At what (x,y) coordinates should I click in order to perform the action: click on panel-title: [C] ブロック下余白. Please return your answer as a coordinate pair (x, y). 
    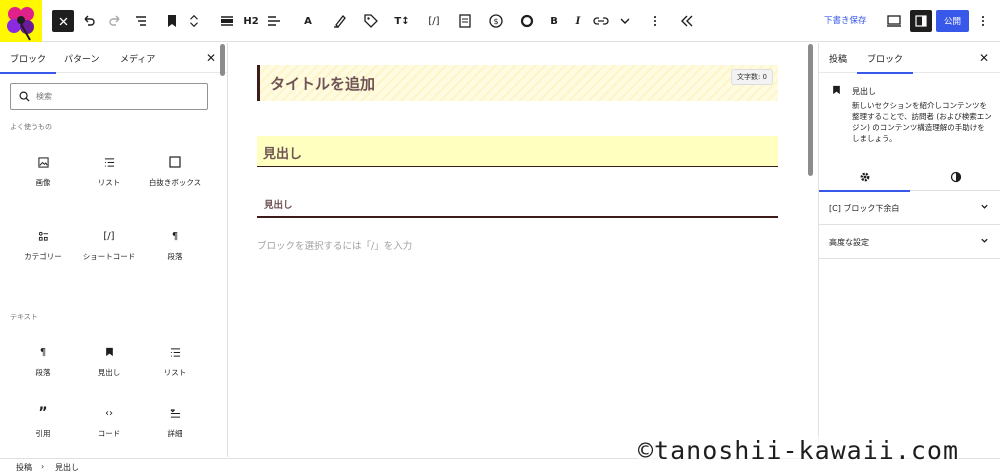
    Looking at the image, I should click on (864, 208).